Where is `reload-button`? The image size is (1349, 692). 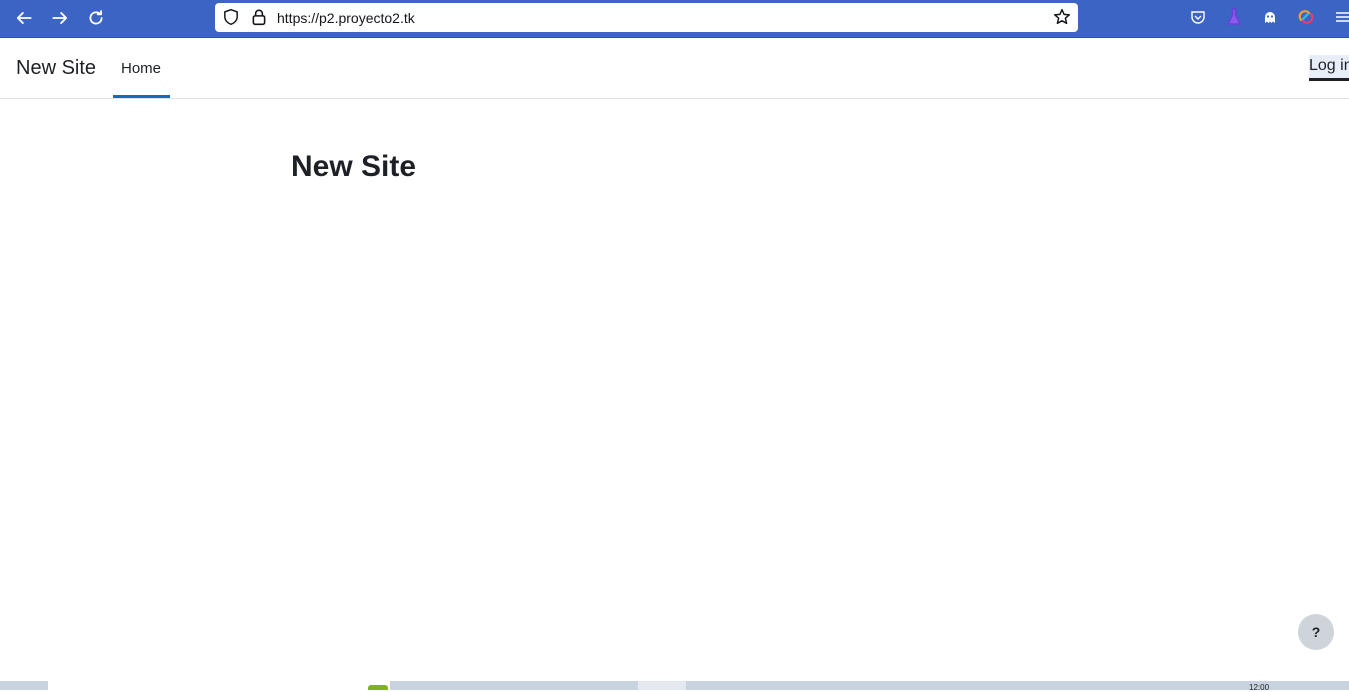 reload-button is located at coordinates (96, 18).